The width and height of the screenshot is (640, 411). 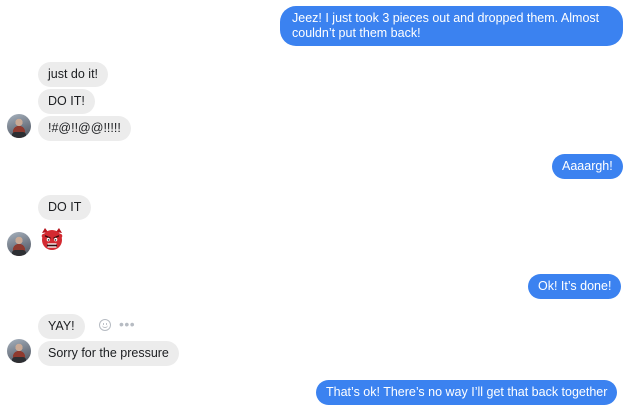 I want to click on incoming-message: YAY!, so click(x=61, y=326).